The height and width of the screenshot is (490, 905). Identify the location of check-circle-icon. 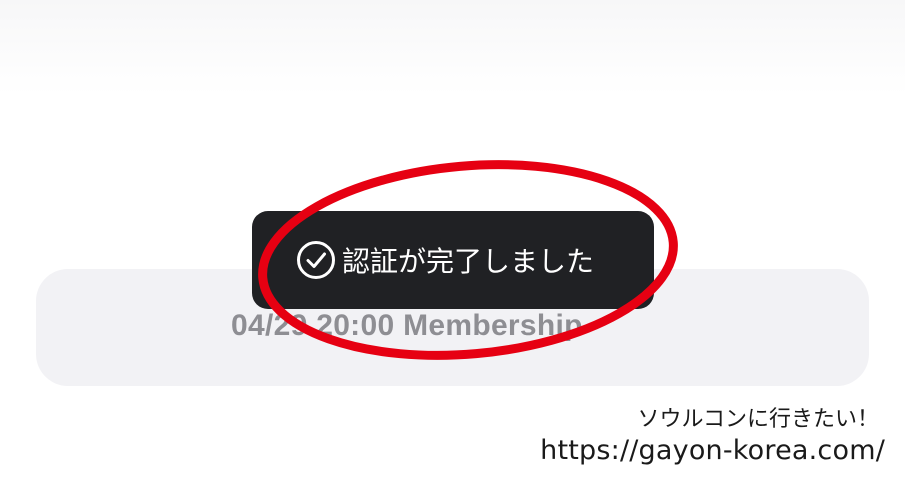
(316, 260).